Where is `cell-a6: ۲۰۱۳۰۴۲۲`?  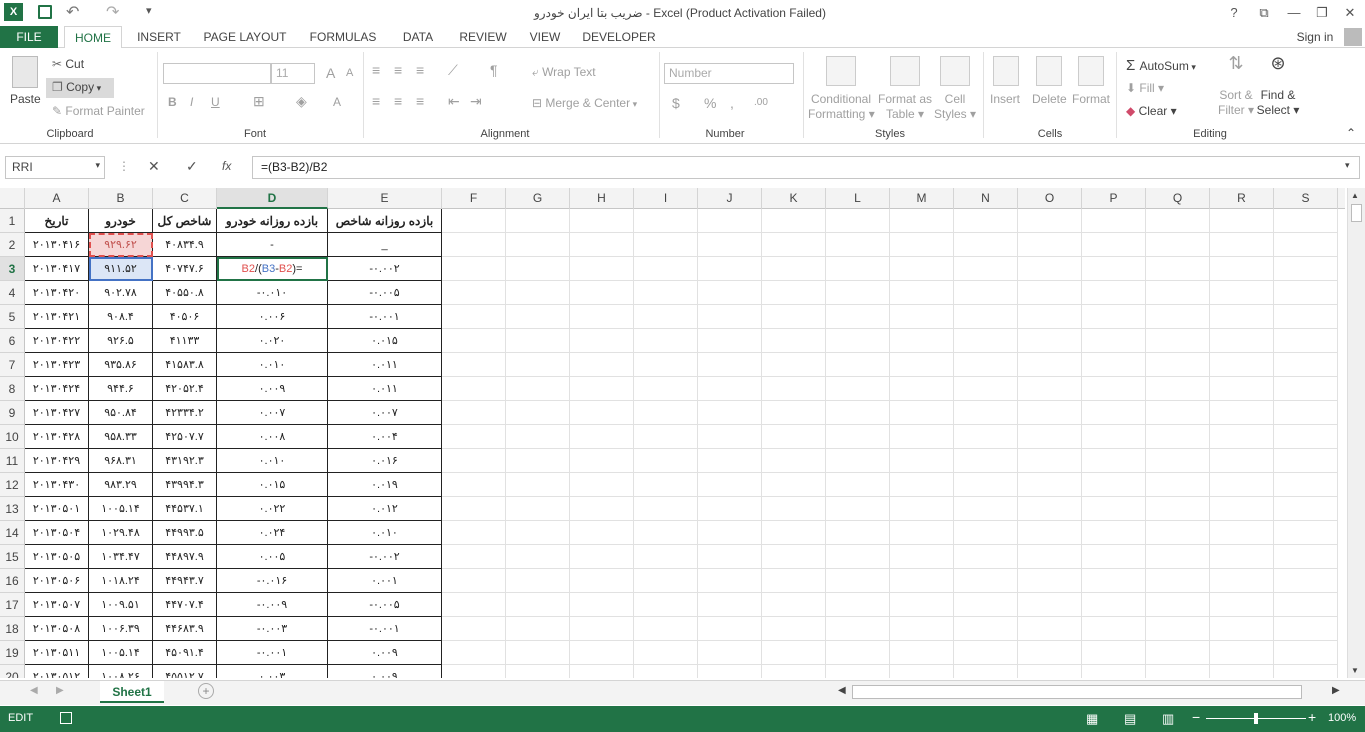
cell-a6: ۲۰۱۳۰۴۲۲ is located at coordinates (57, 341).